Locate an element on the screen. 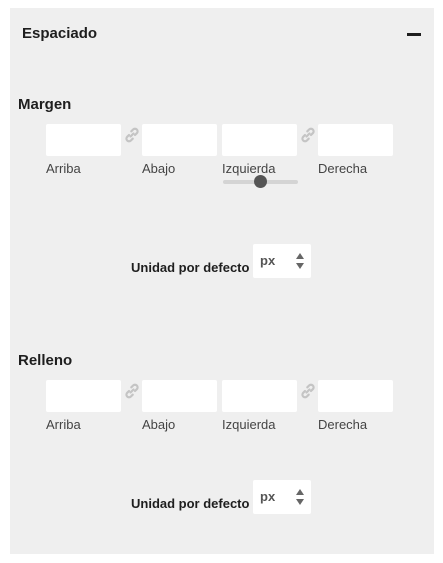 Image resolution: width=443 pixels, height=563 pixels. margin-unit-select: px is located at coordinates (282, 261).